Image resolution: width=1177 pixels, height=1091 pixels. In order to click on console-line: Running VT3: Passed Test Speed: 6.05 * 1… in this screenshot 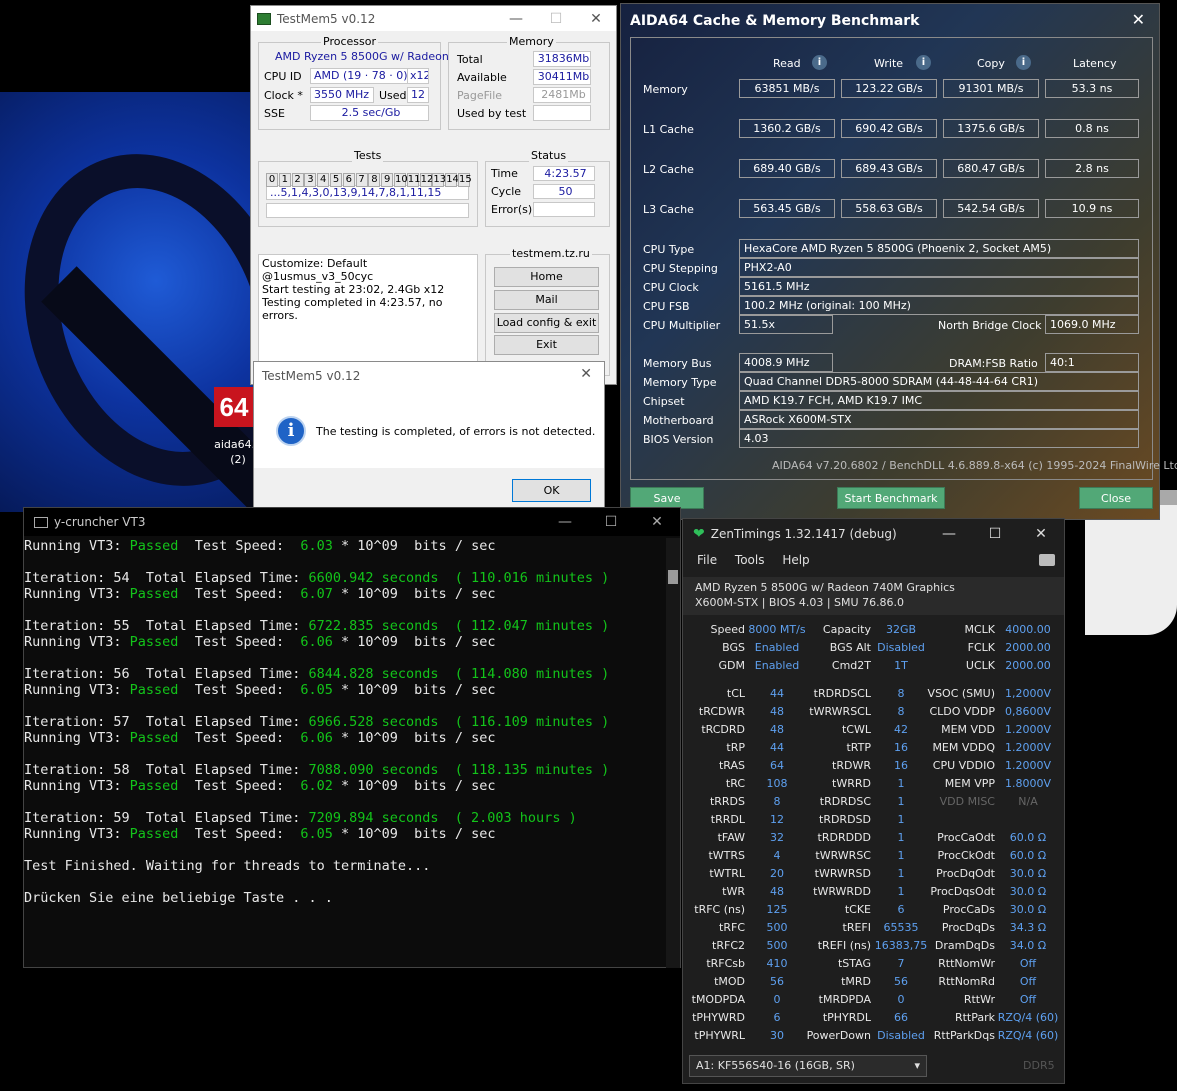, I will do `click(260, 690)`.